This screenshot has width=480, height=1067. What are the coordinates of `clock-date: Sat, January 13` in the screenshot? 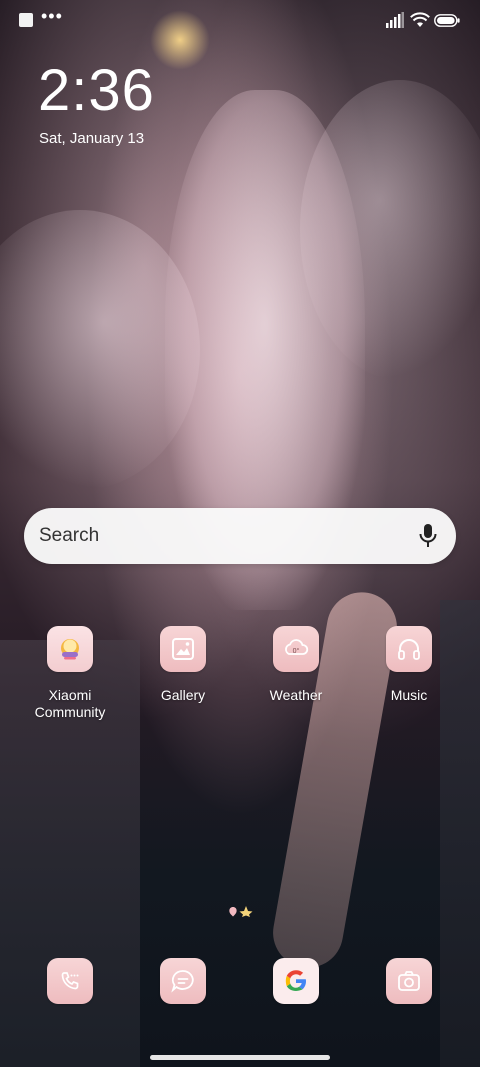 It's located at (91, 139).